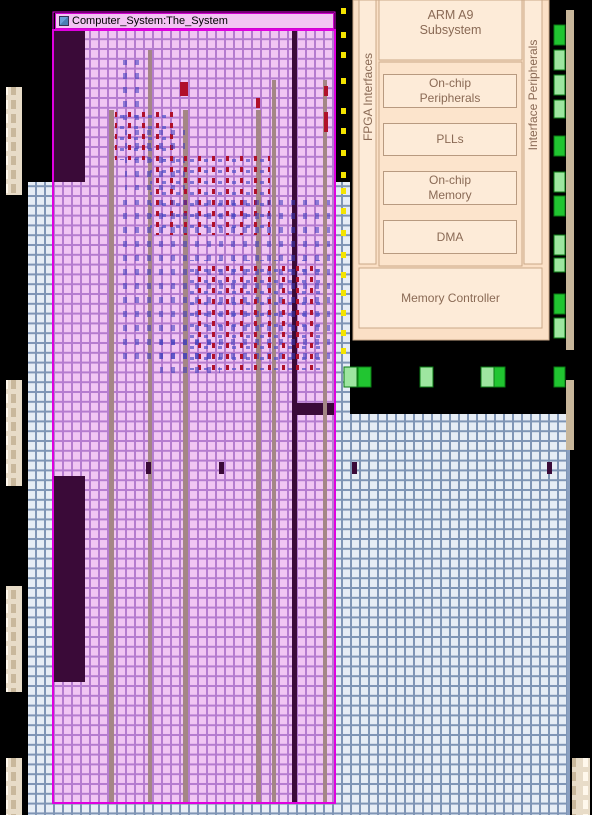  What do you see at coordinates (451, 170) in the screenshot?
I see `hps-block` at bounding box center [451, 170].